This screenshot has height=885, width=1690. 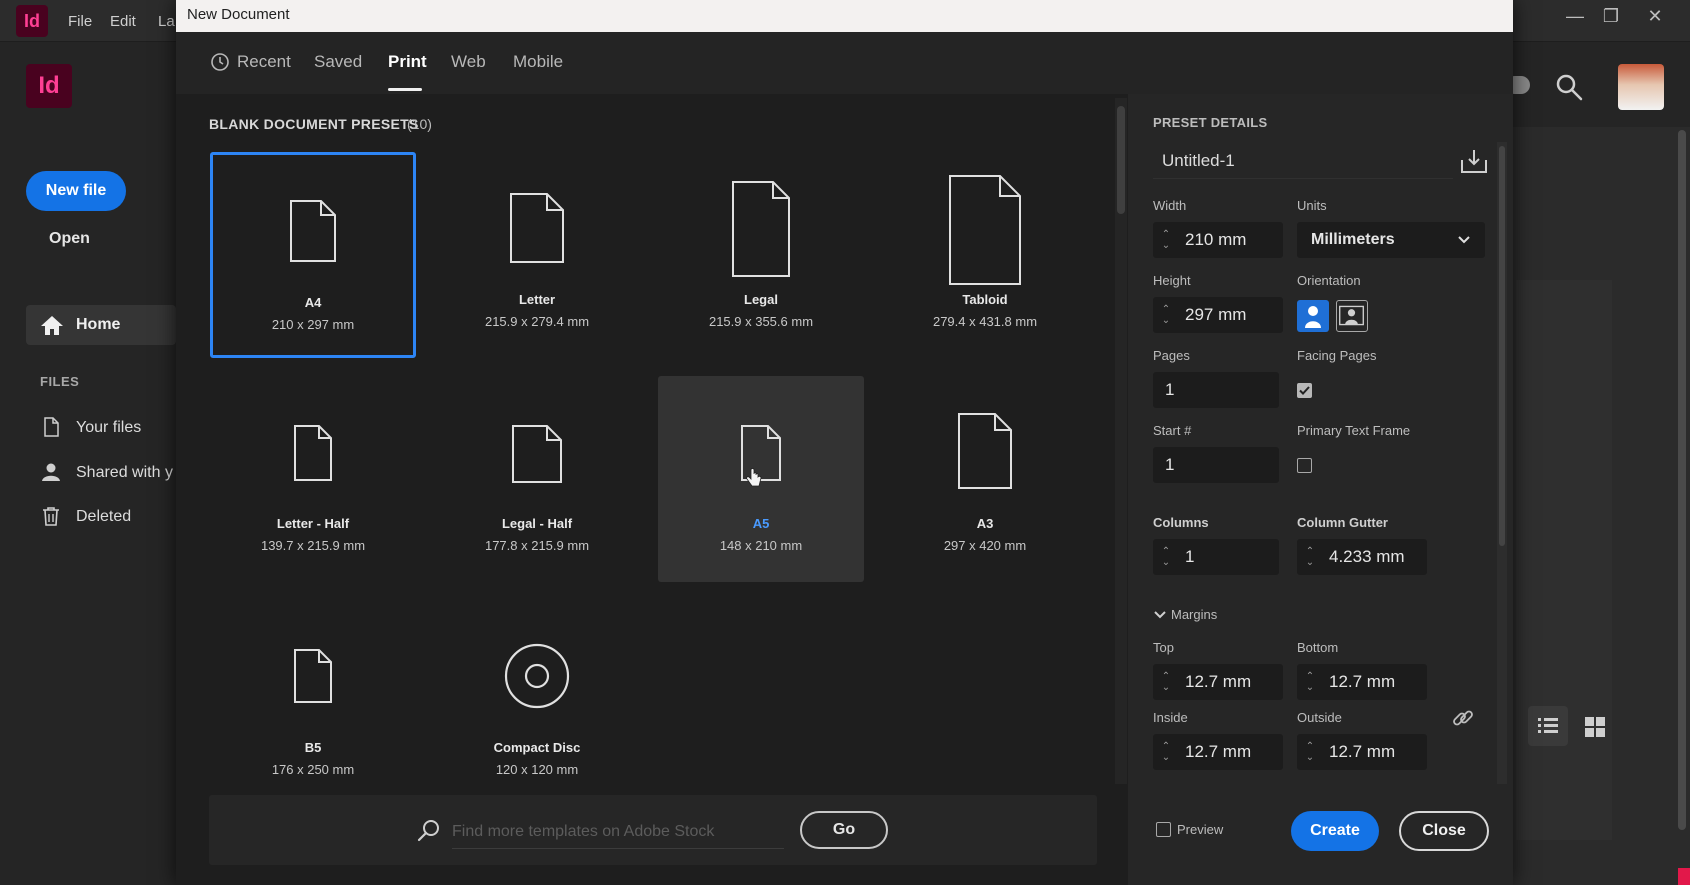 What do you see at coordinates (985, 255) in the screenshot?
I see `preset-tabloid: Tabloid 279.4 x 431.8 mm` at bounding box center [985, 255].